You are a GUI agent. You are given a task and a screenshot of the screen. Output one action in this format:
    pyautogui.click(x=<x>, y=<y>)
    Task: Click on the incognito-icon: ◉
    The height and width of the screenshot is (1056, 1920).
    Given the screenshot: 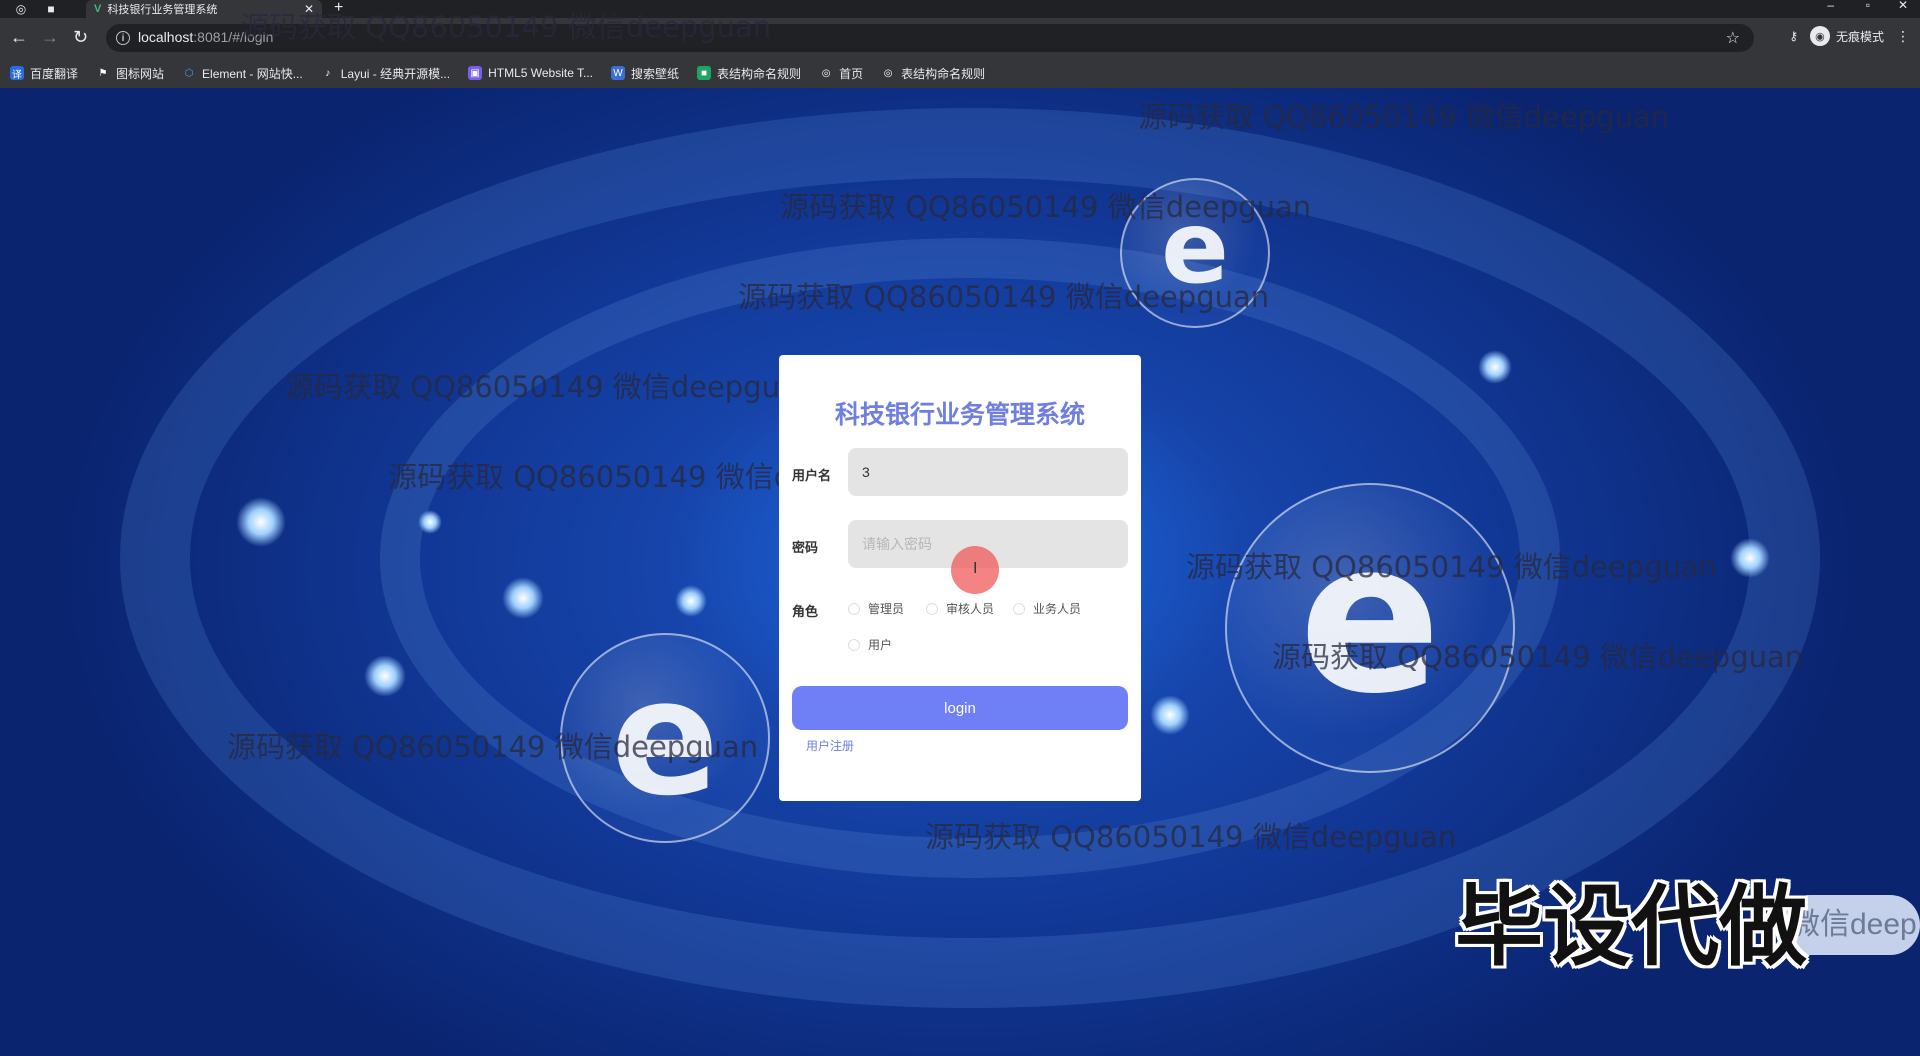 What is the action you would take?
    pyautogui.click(x=1819, y=36)
    